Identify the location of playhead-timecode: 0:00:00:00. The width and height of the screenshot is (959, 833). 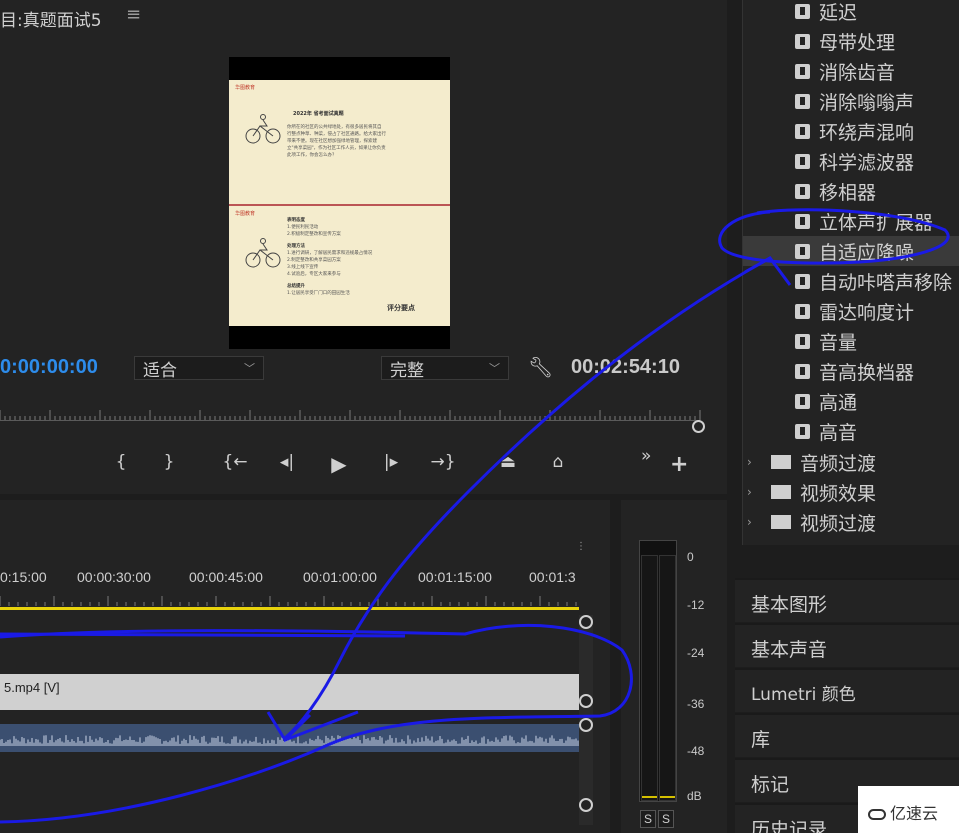
(49, 367).